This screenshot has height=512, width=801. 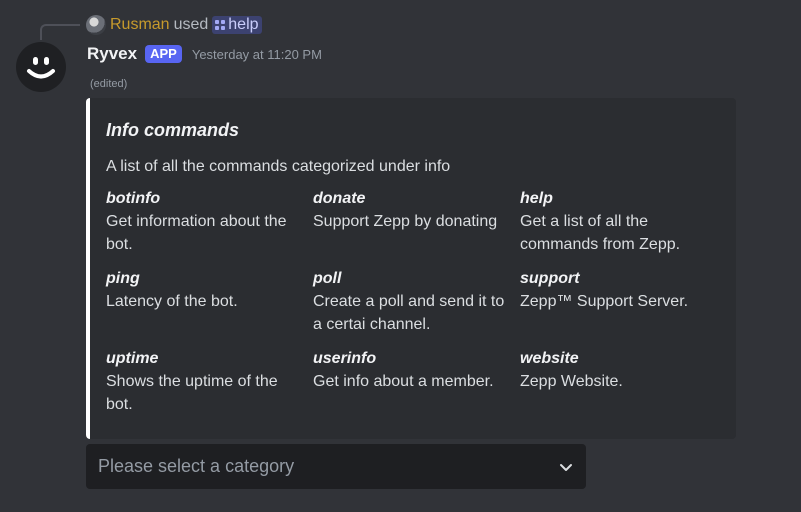 What do you see at coordinates (96, 25) in the screenshot?
I see `reply-user-avatar` at bounding box center [96, 25].